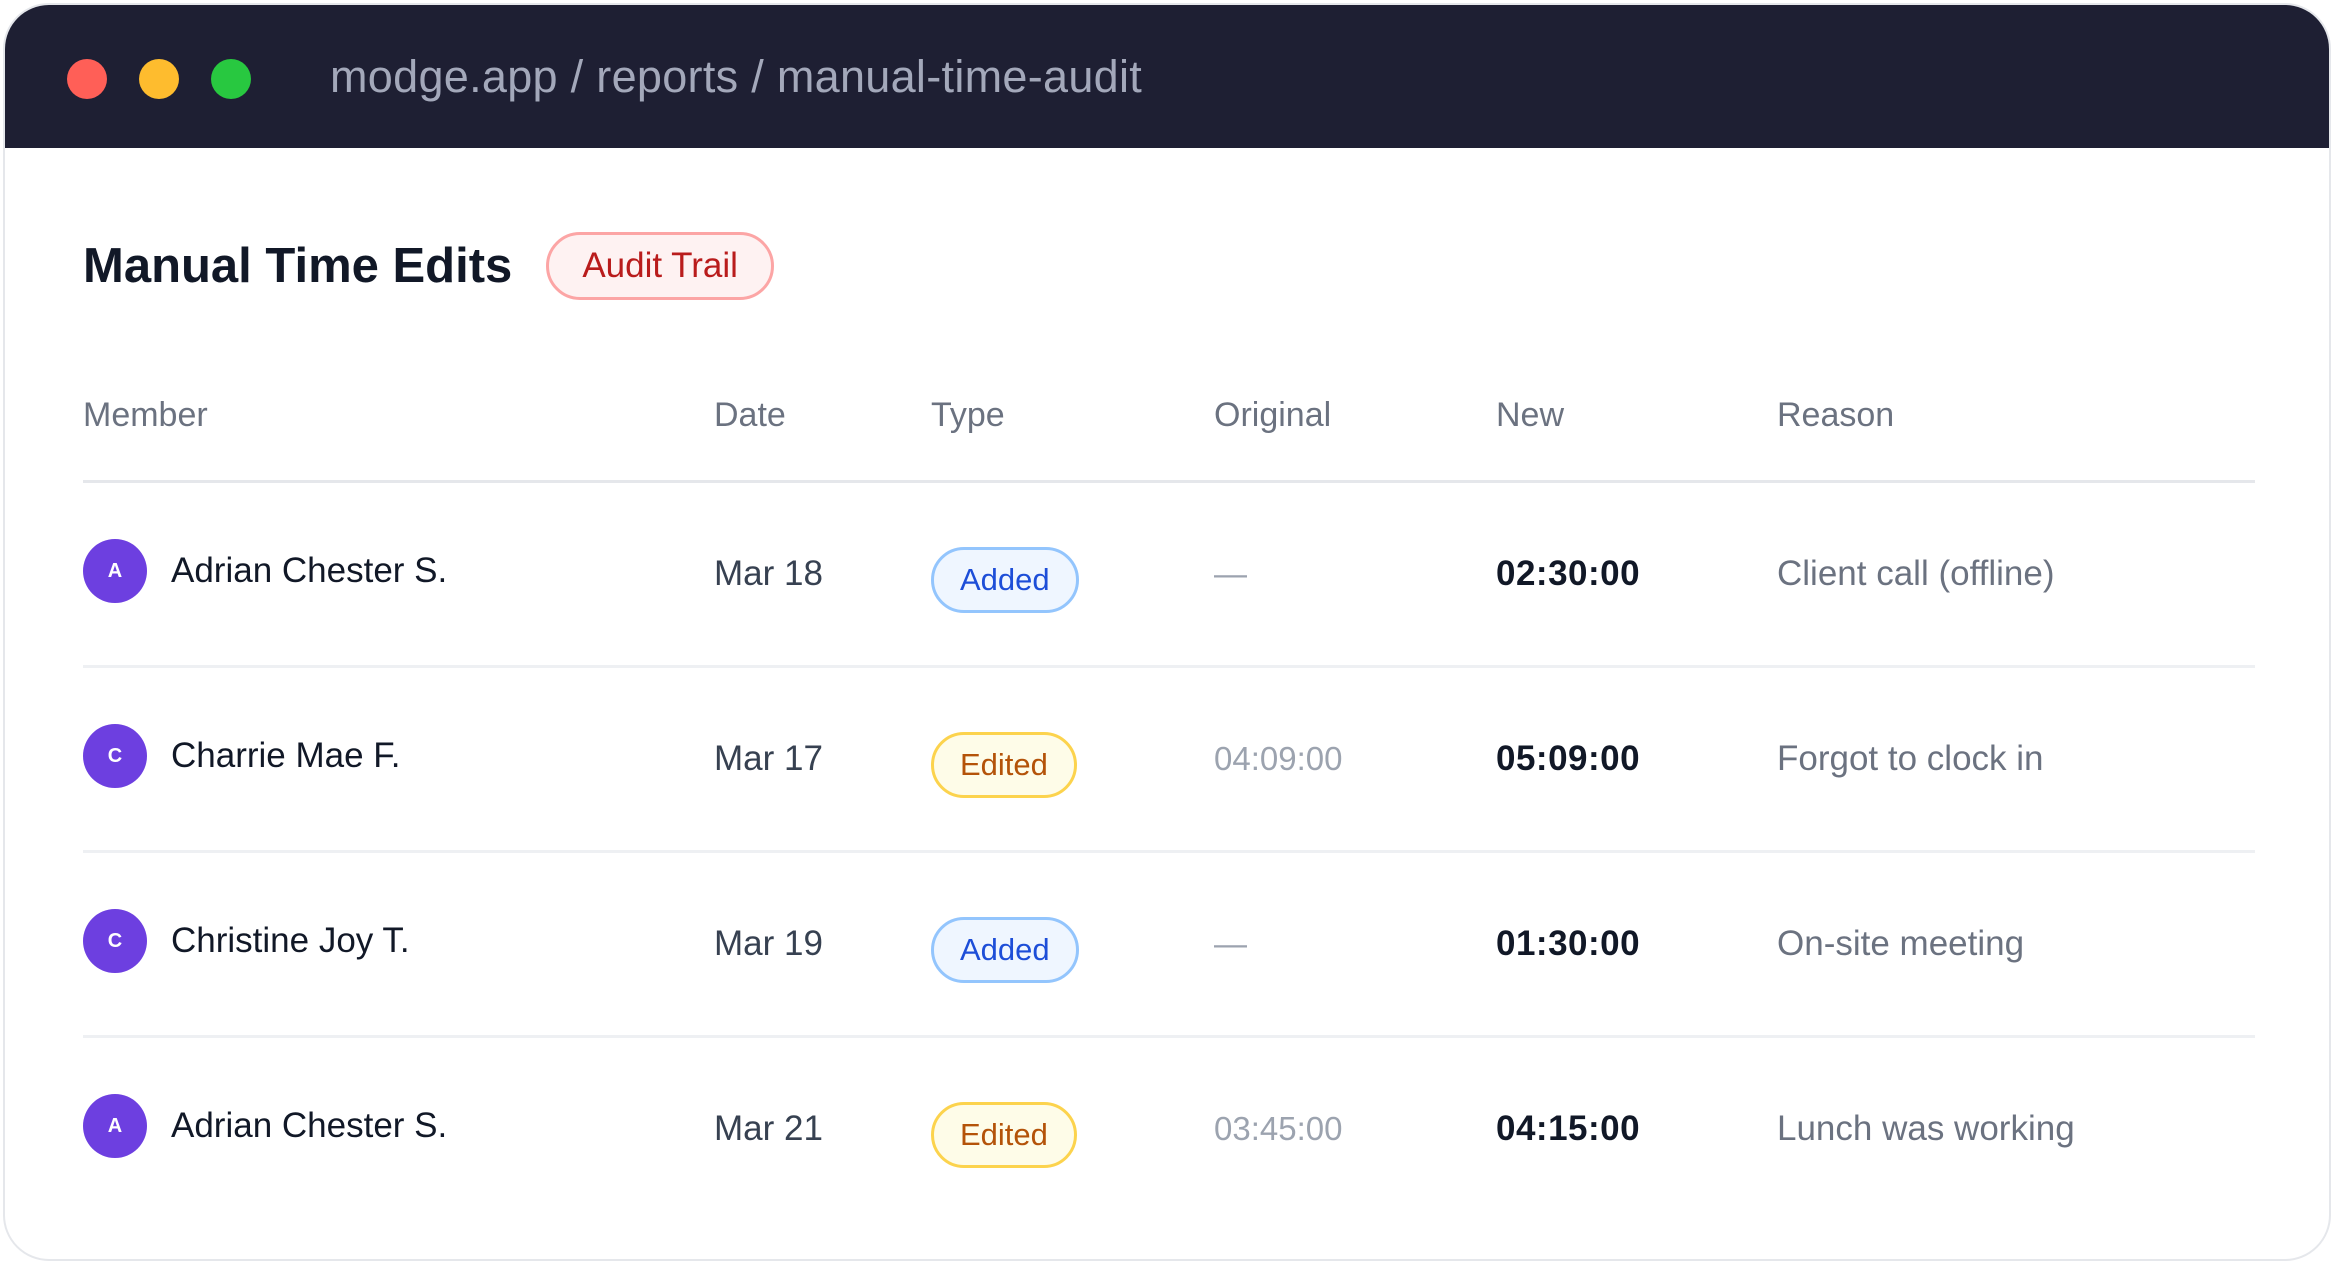 The height and width of the screenshot is (1266, 2336). I want to click on member-name: Christine Joy T., so click(290, 940).